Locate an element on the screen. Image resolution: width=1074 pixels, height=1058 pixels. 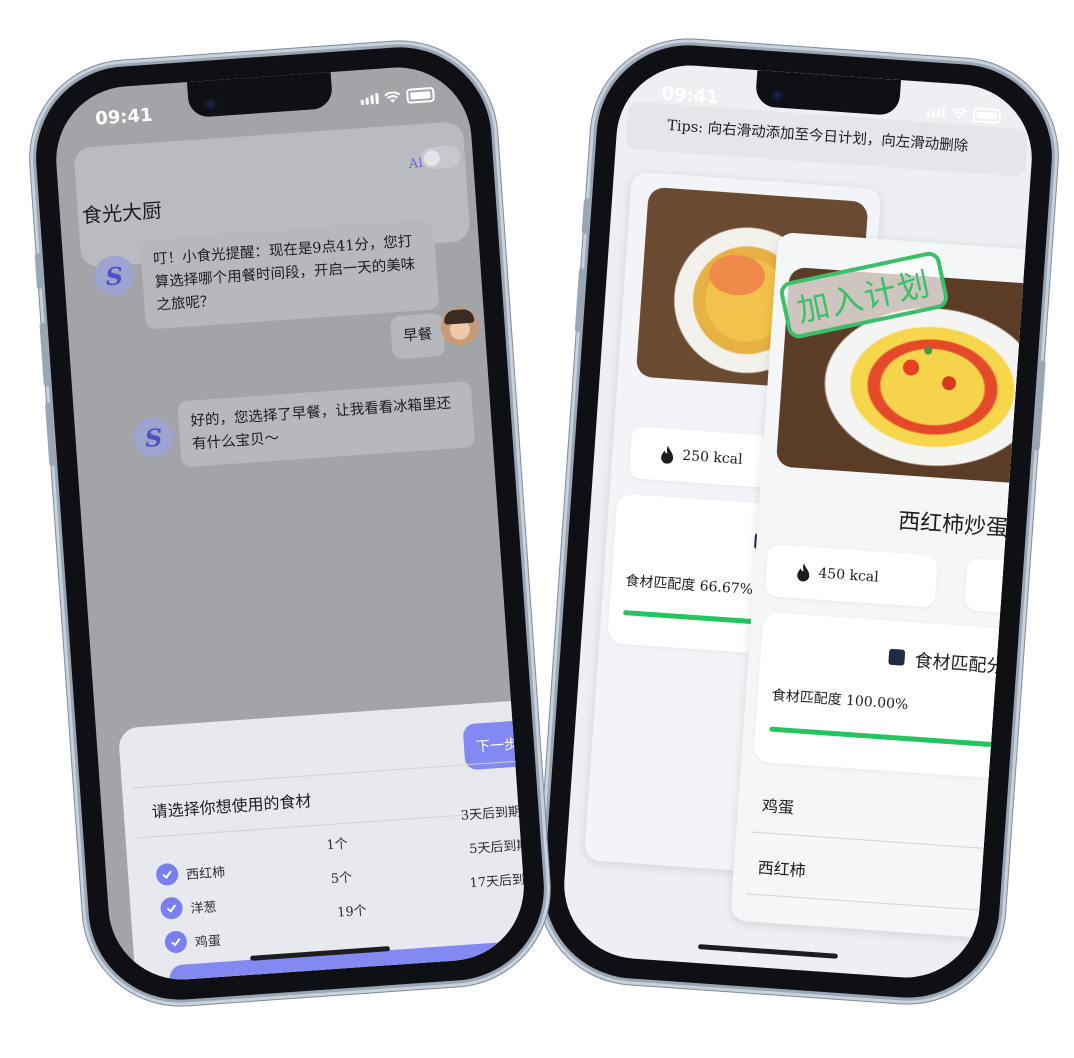
home-indicator is located at coordinates (767, 951).